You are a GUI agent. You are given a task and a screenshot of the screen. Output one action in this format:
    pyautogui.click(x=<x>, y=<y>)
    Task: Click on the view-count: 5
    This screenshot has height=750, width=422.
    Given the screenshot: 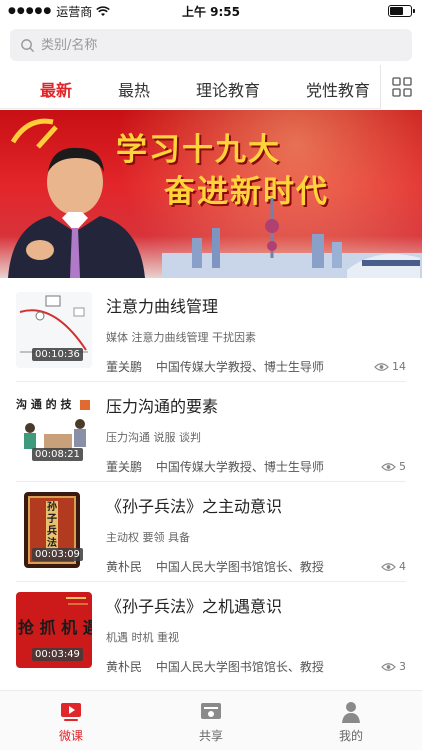 What is the action you would take?
    pyautogui.click(x=393, y=466)
    